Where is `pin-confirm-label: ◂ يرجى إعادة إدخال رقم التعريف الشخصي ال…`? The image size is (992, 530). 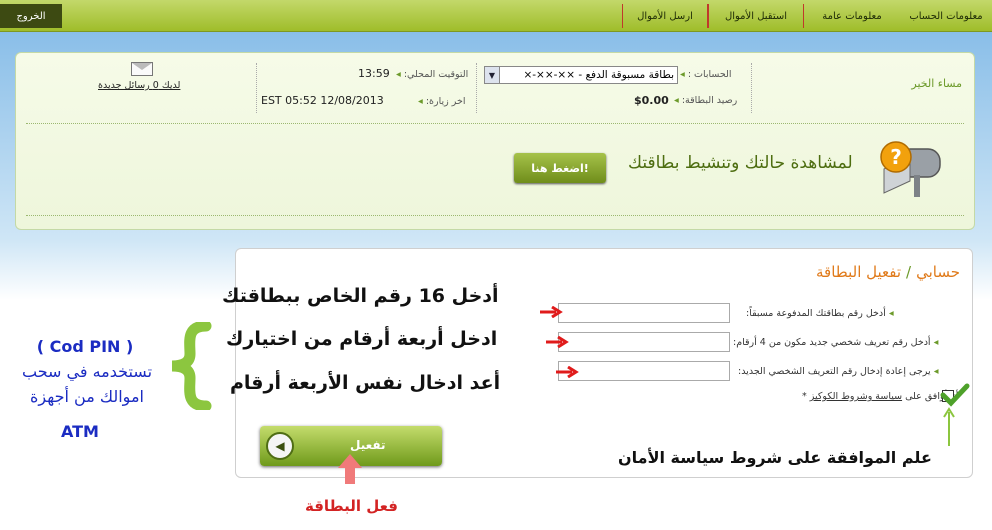 pin-confirm-label: ◂ يرجى إعادة إدخال رقم التعريف الشخصي ال… is located at coordinates (838, 371).